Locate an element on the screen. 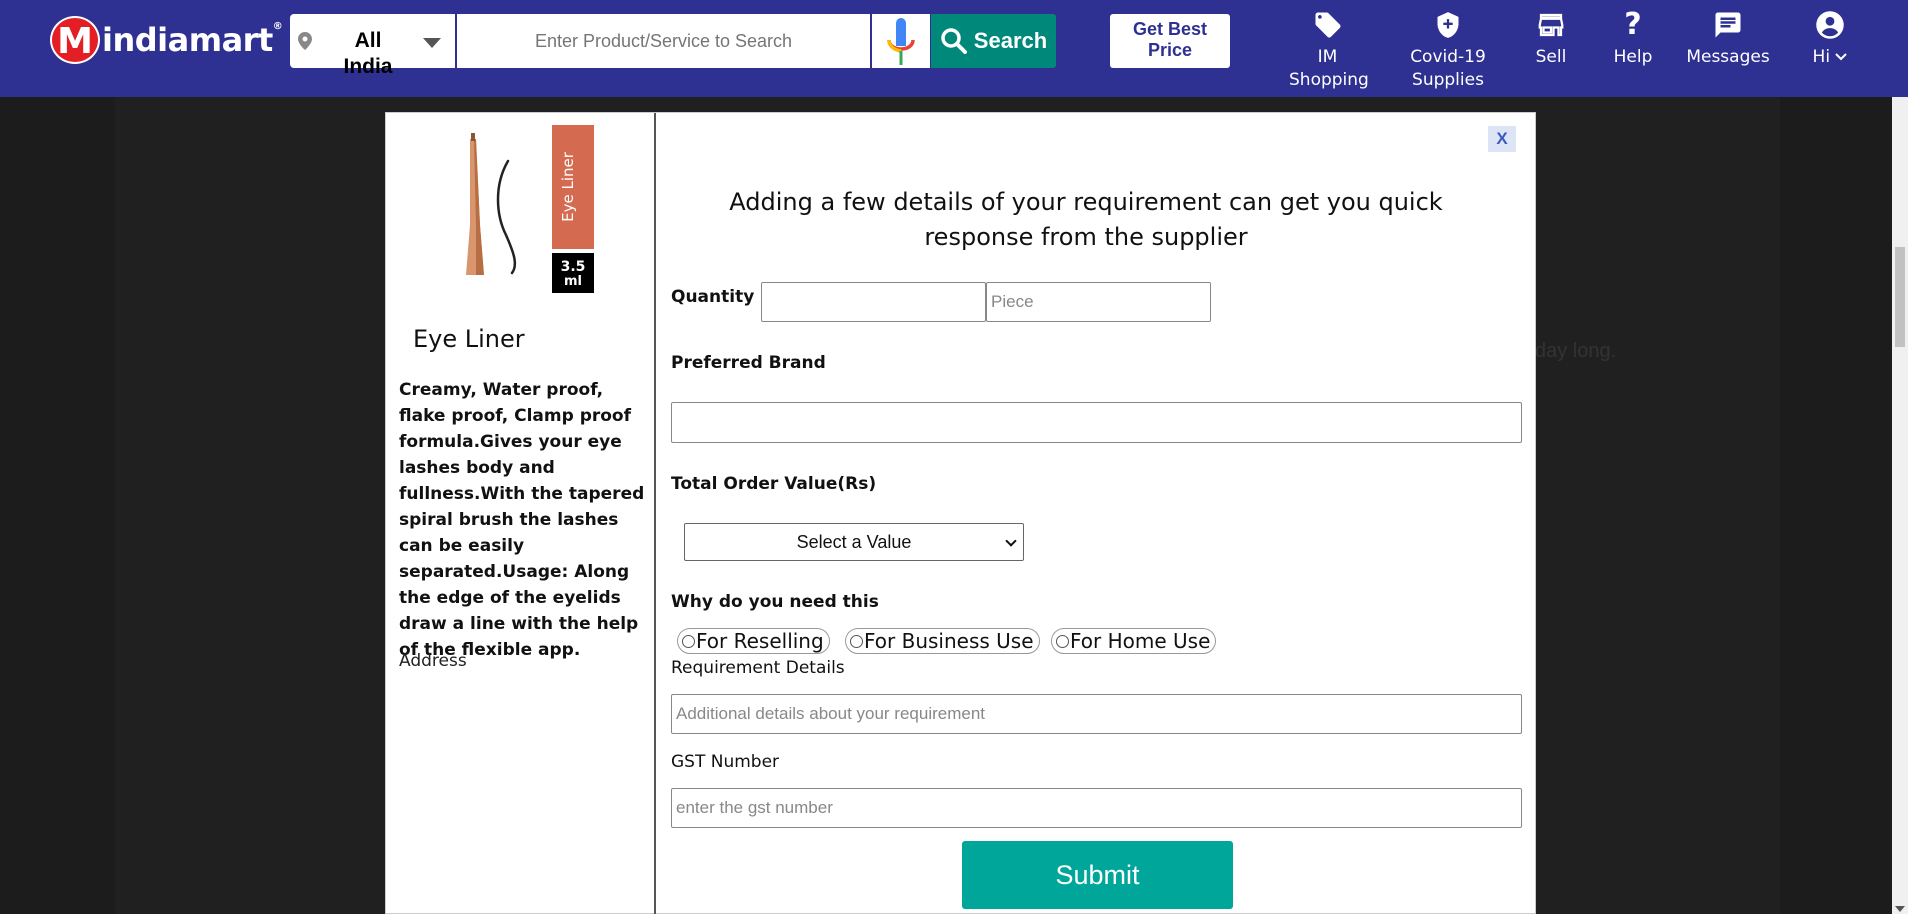 The height and width of the screenshot is (914, 1908). nav-sell: Sell is located at coordinates (1551, 39).